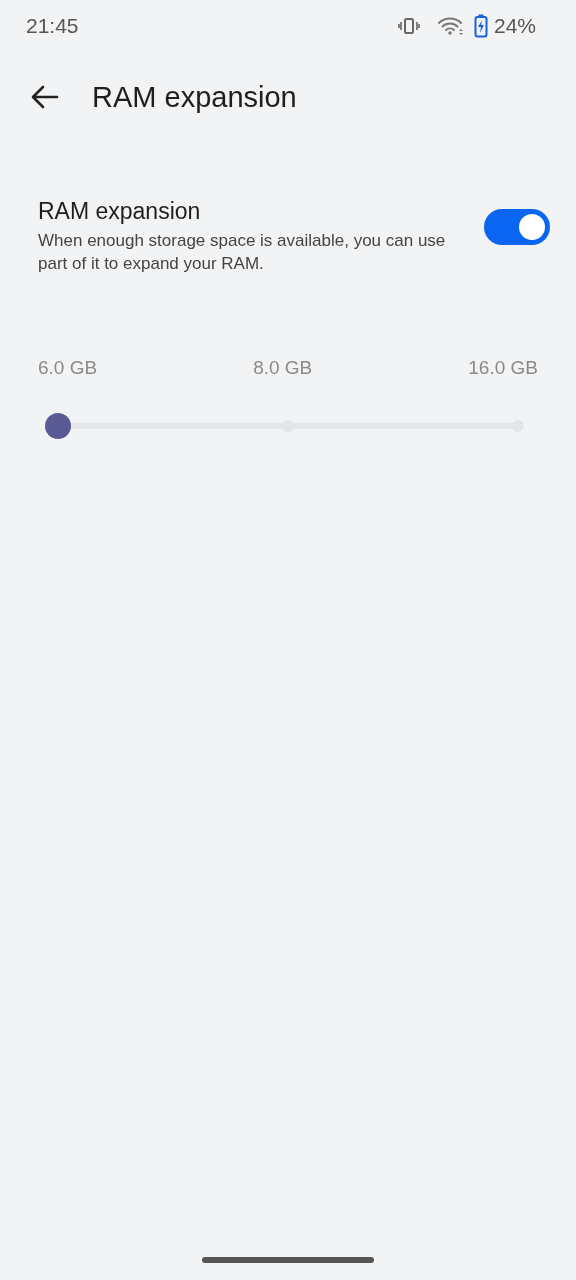 The height and width of the screenshot is (1280, 576). I want to click on battery-charging-icon, so click(480, 26).